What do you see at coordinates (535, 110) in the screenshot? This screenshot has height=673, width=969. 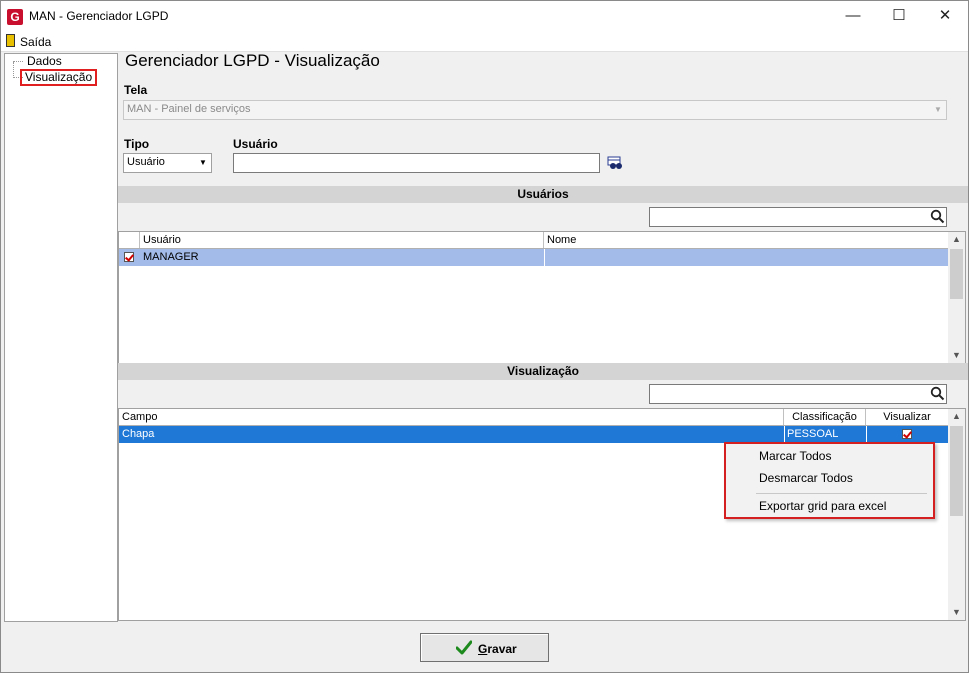 I see `tela-select: MAN - Painel de serviços ▼` at bounding box center [535, 110].